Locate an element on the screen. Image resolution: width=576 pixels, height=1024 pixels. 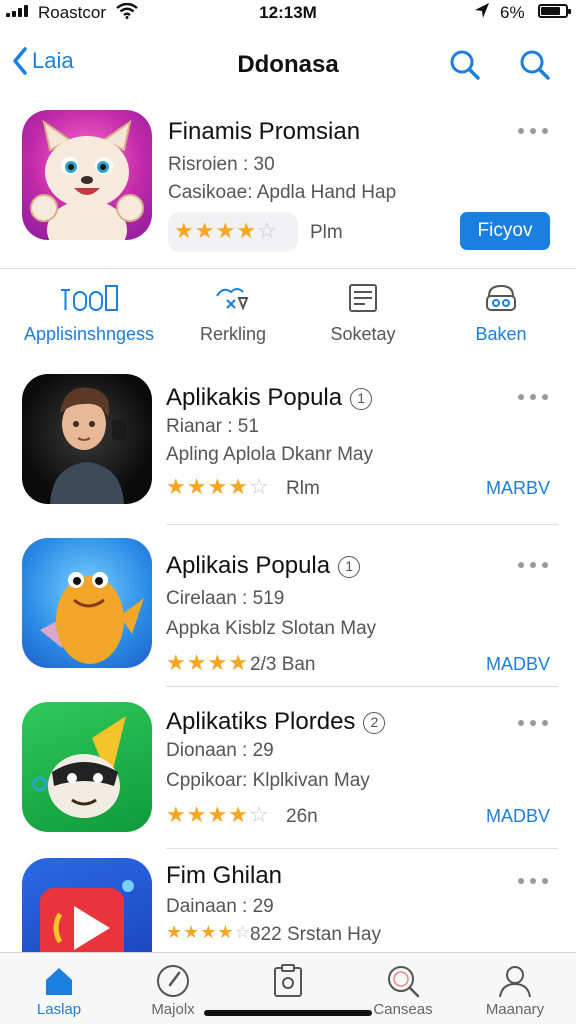
nav-header: Laia Ddonasa is located at coordinates (288, 65).